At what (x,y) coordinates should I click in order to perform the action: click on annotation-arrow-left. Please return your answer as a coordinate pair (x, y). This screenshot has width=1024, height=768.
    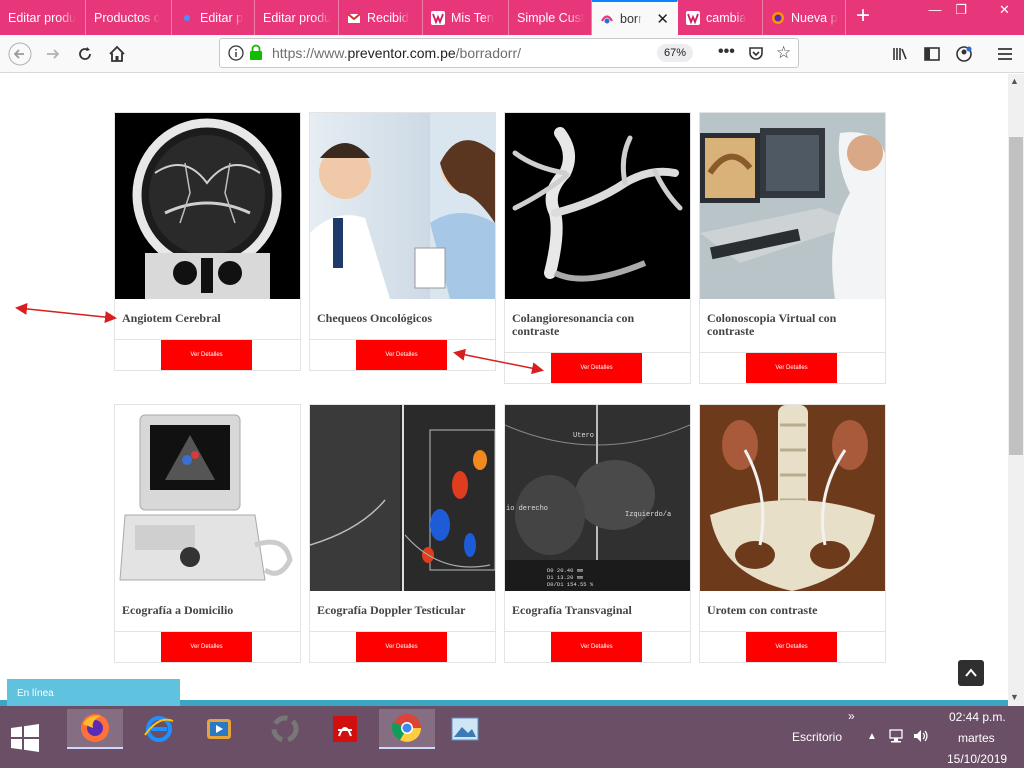
    Looking at the image, I should click on (66, 313).